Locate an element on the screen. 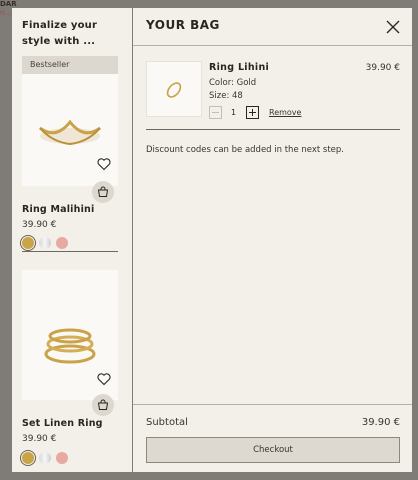  bag-item-price: 39.90 € is located at coordinates (382, 68).